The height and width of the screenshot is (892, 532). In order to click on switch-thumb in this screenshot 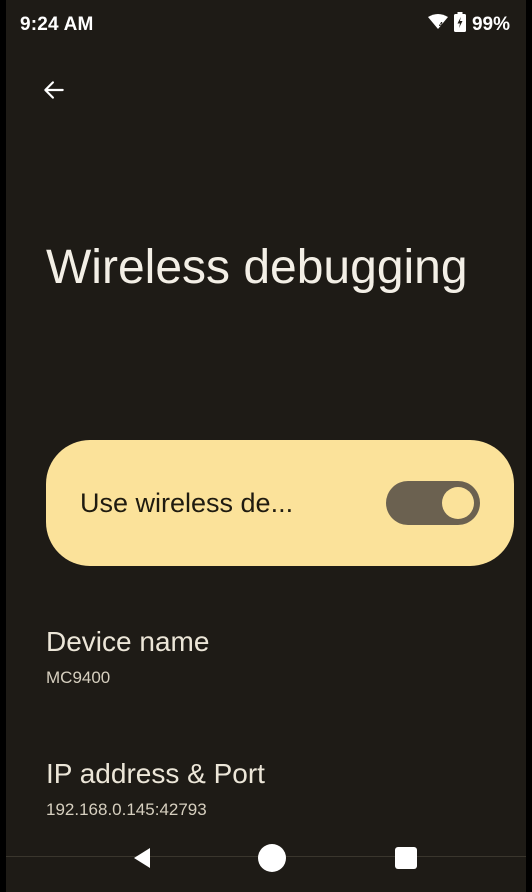, I will do `click(458, 503)`.